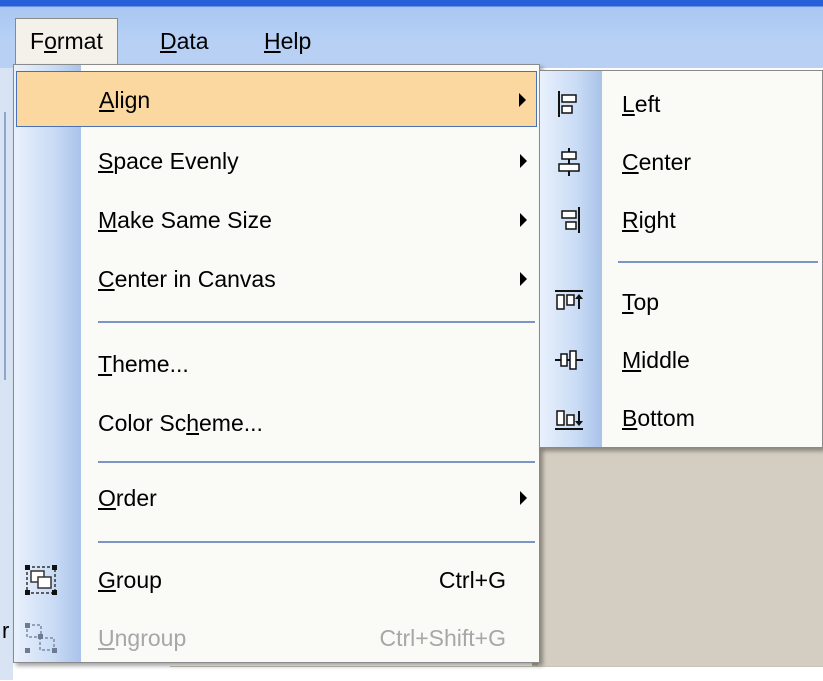  I want to click on menu-item-order: Order, so click(276, 498).